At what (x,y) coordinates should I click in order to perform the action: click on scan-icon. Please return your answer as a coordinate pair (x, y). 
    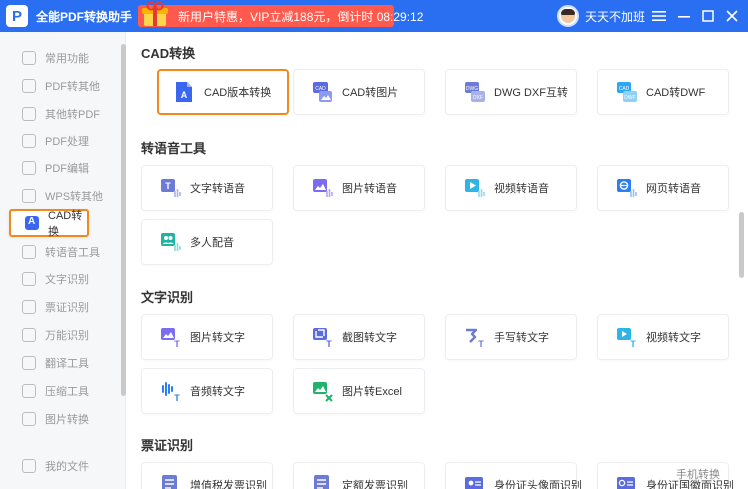
    Looking at the image, I should click on (29, 335).